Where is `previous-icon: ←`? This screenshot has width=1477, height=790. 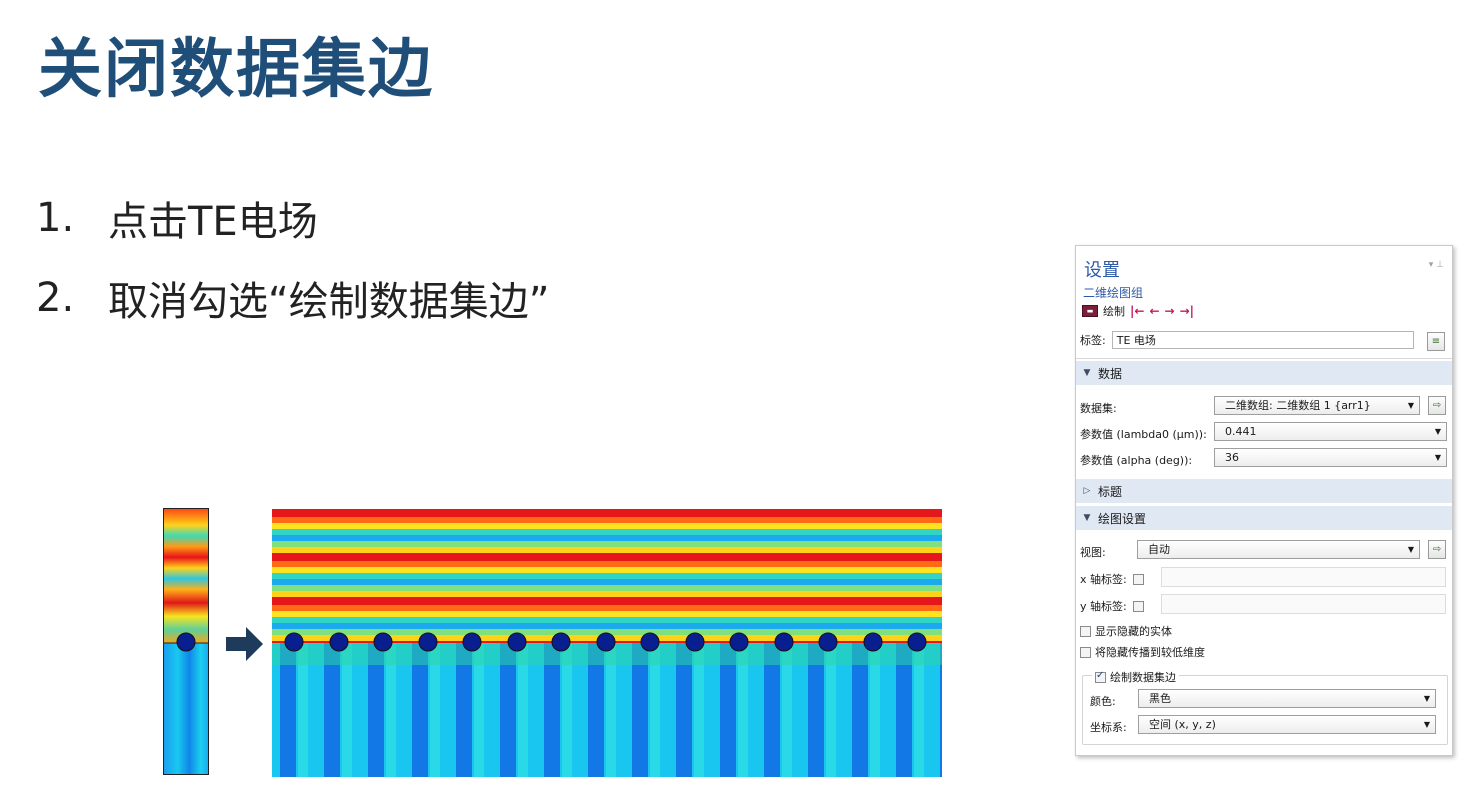
previous-icon: ← is located at coordinates (1154, 311).